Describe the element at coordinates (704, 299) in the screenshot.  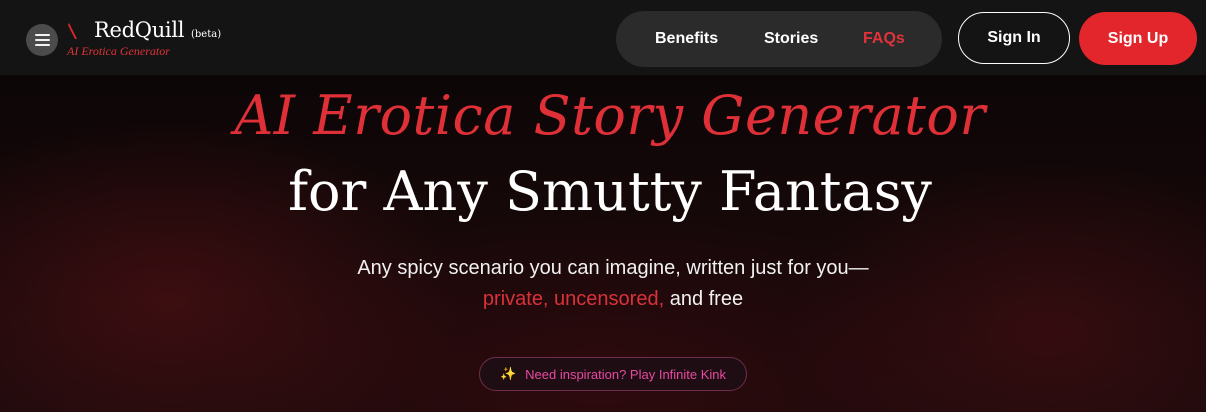
I see `subtitle-tail: and free` at that location.